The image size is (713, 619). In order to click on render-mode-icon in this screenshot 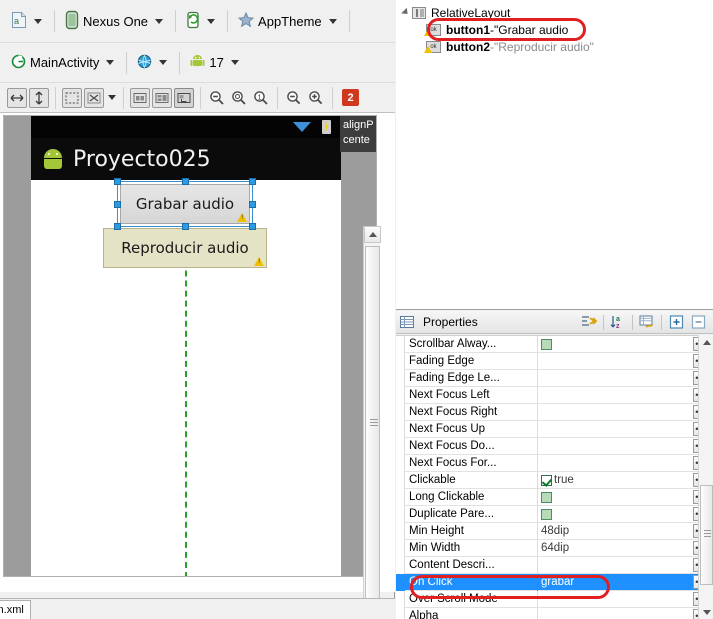, I will do `click(184, 97)`.